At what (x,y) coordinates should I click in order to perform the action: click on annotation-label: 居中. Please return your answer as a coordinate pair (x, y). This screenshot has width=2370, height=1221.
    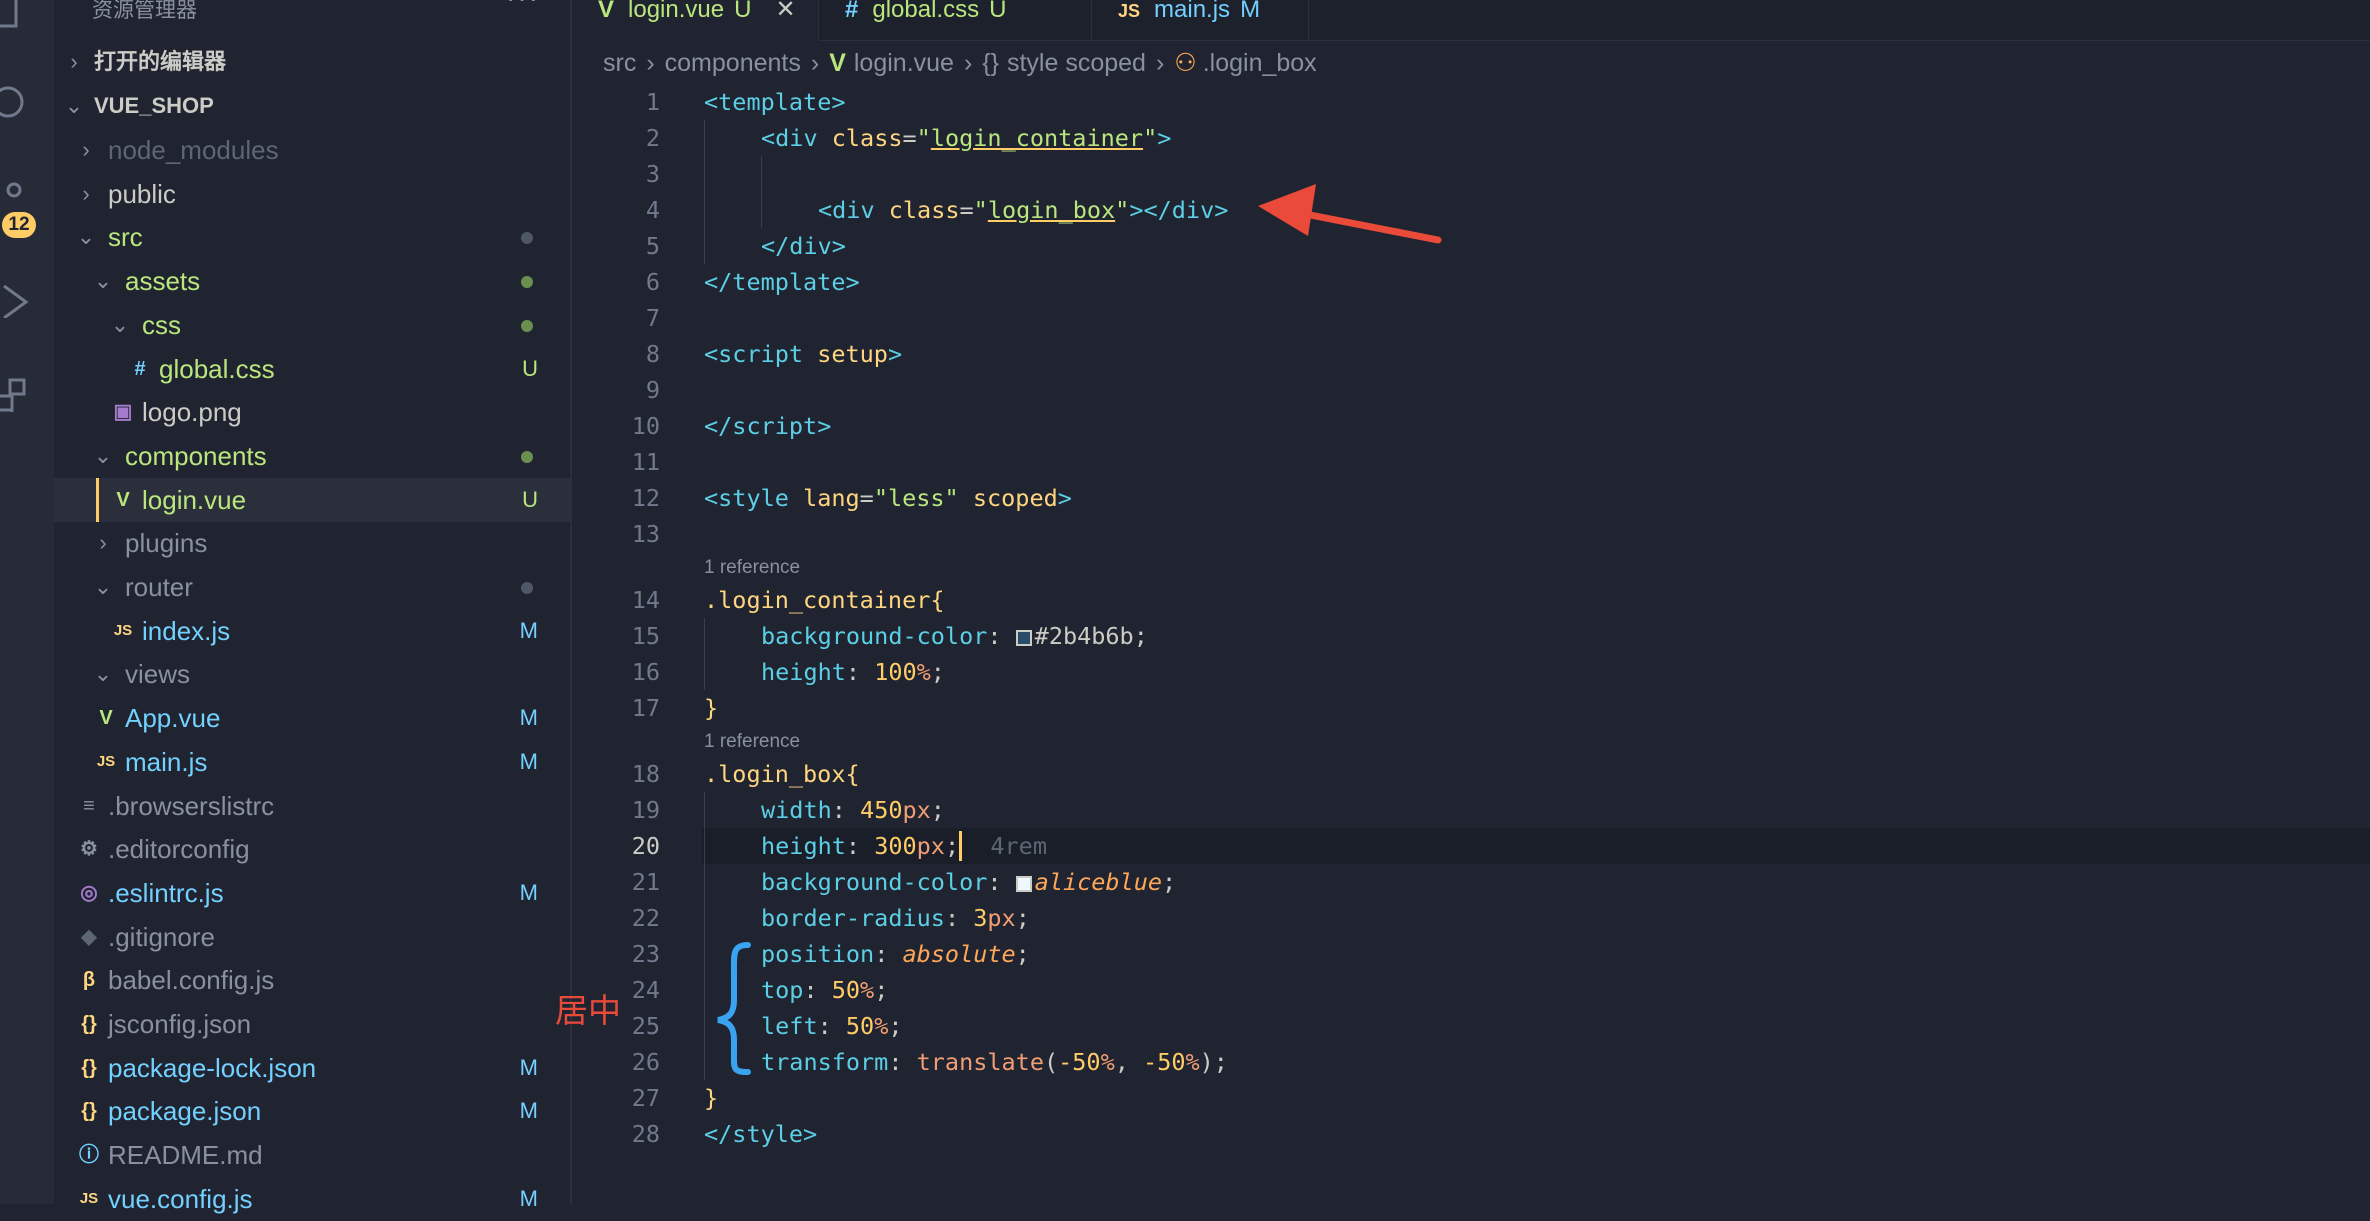
    Looking at the image, I should click on (588, 1010).